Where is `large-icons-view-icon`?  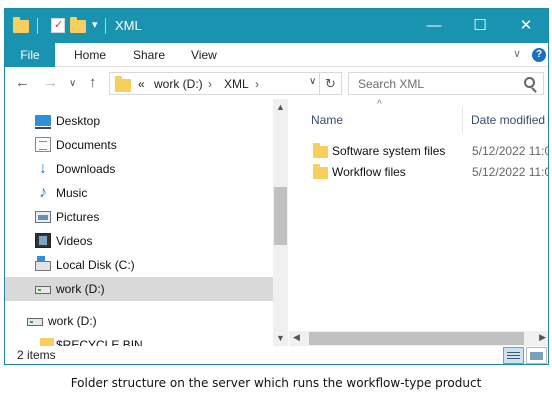 large-icons-view-icon is located at coordinates (536, 355).